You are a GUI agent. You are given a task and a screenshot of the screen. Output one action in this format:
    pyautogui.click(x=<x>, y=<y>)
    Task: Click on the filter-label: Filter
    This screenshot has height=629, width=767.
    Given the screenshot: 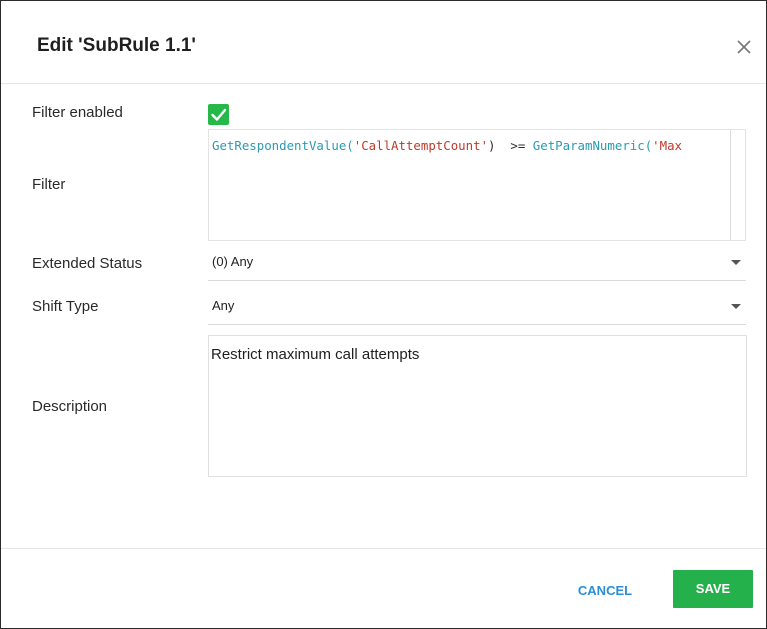 What is the action you would take?
    pyautogui.click(x=49, y=184)
    